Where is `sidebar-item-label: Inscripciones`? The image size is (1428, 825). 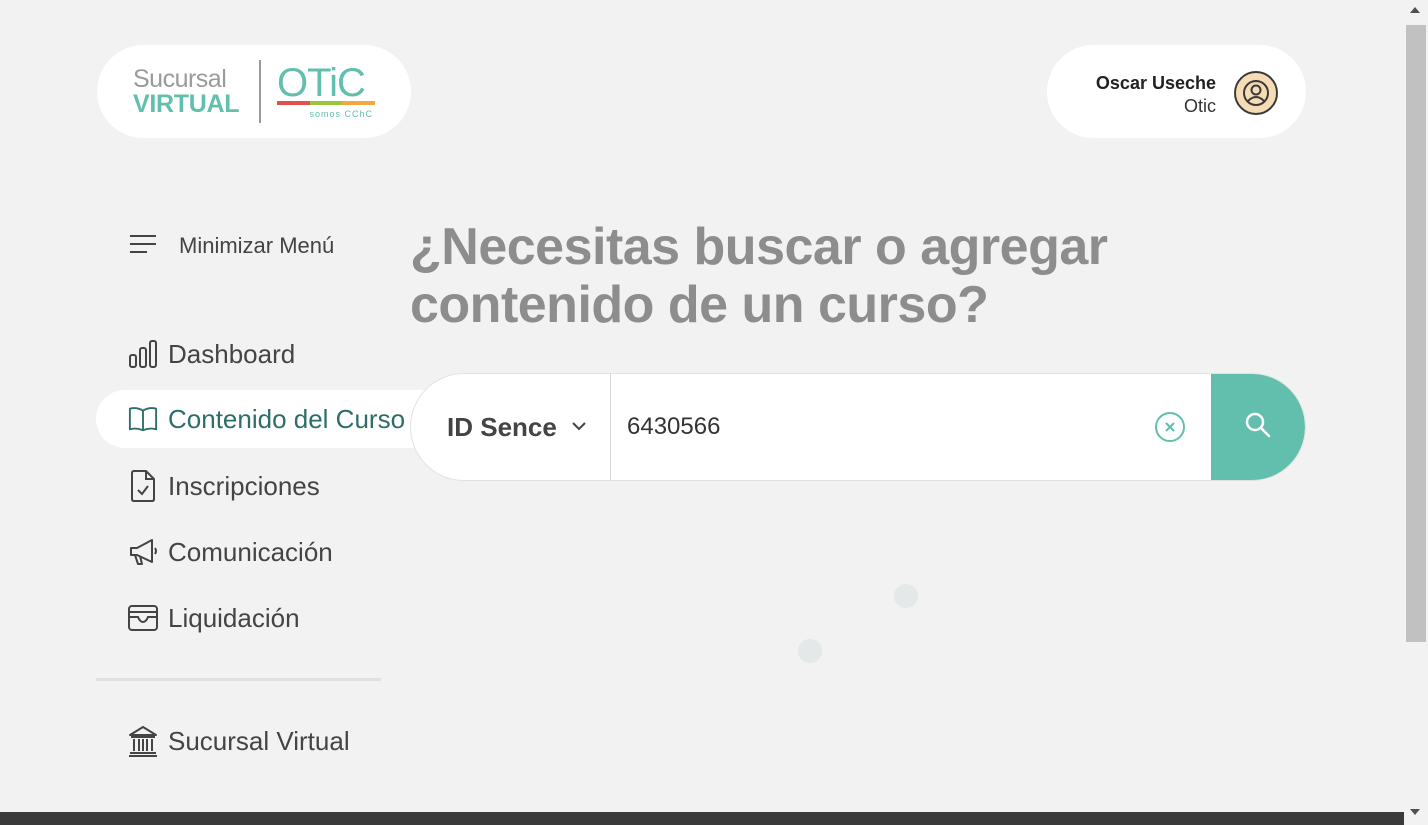
sidebar-item-label: Inscripciones is located at coordinates (244, 485).